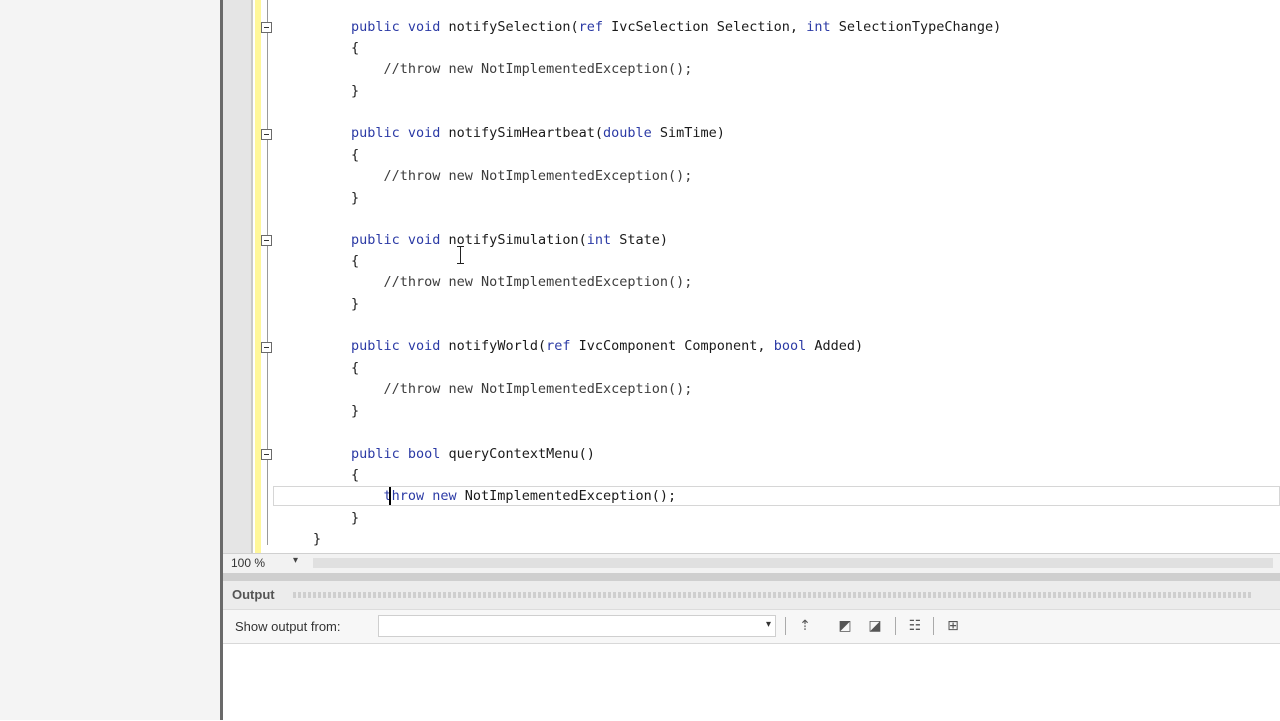 The width and height of the screenshot is (1280, 721). What do you see at coordinates (288, 626) in the screenshot?
I see `show-output-label: Show output from:` at bounding box center [288, 626].